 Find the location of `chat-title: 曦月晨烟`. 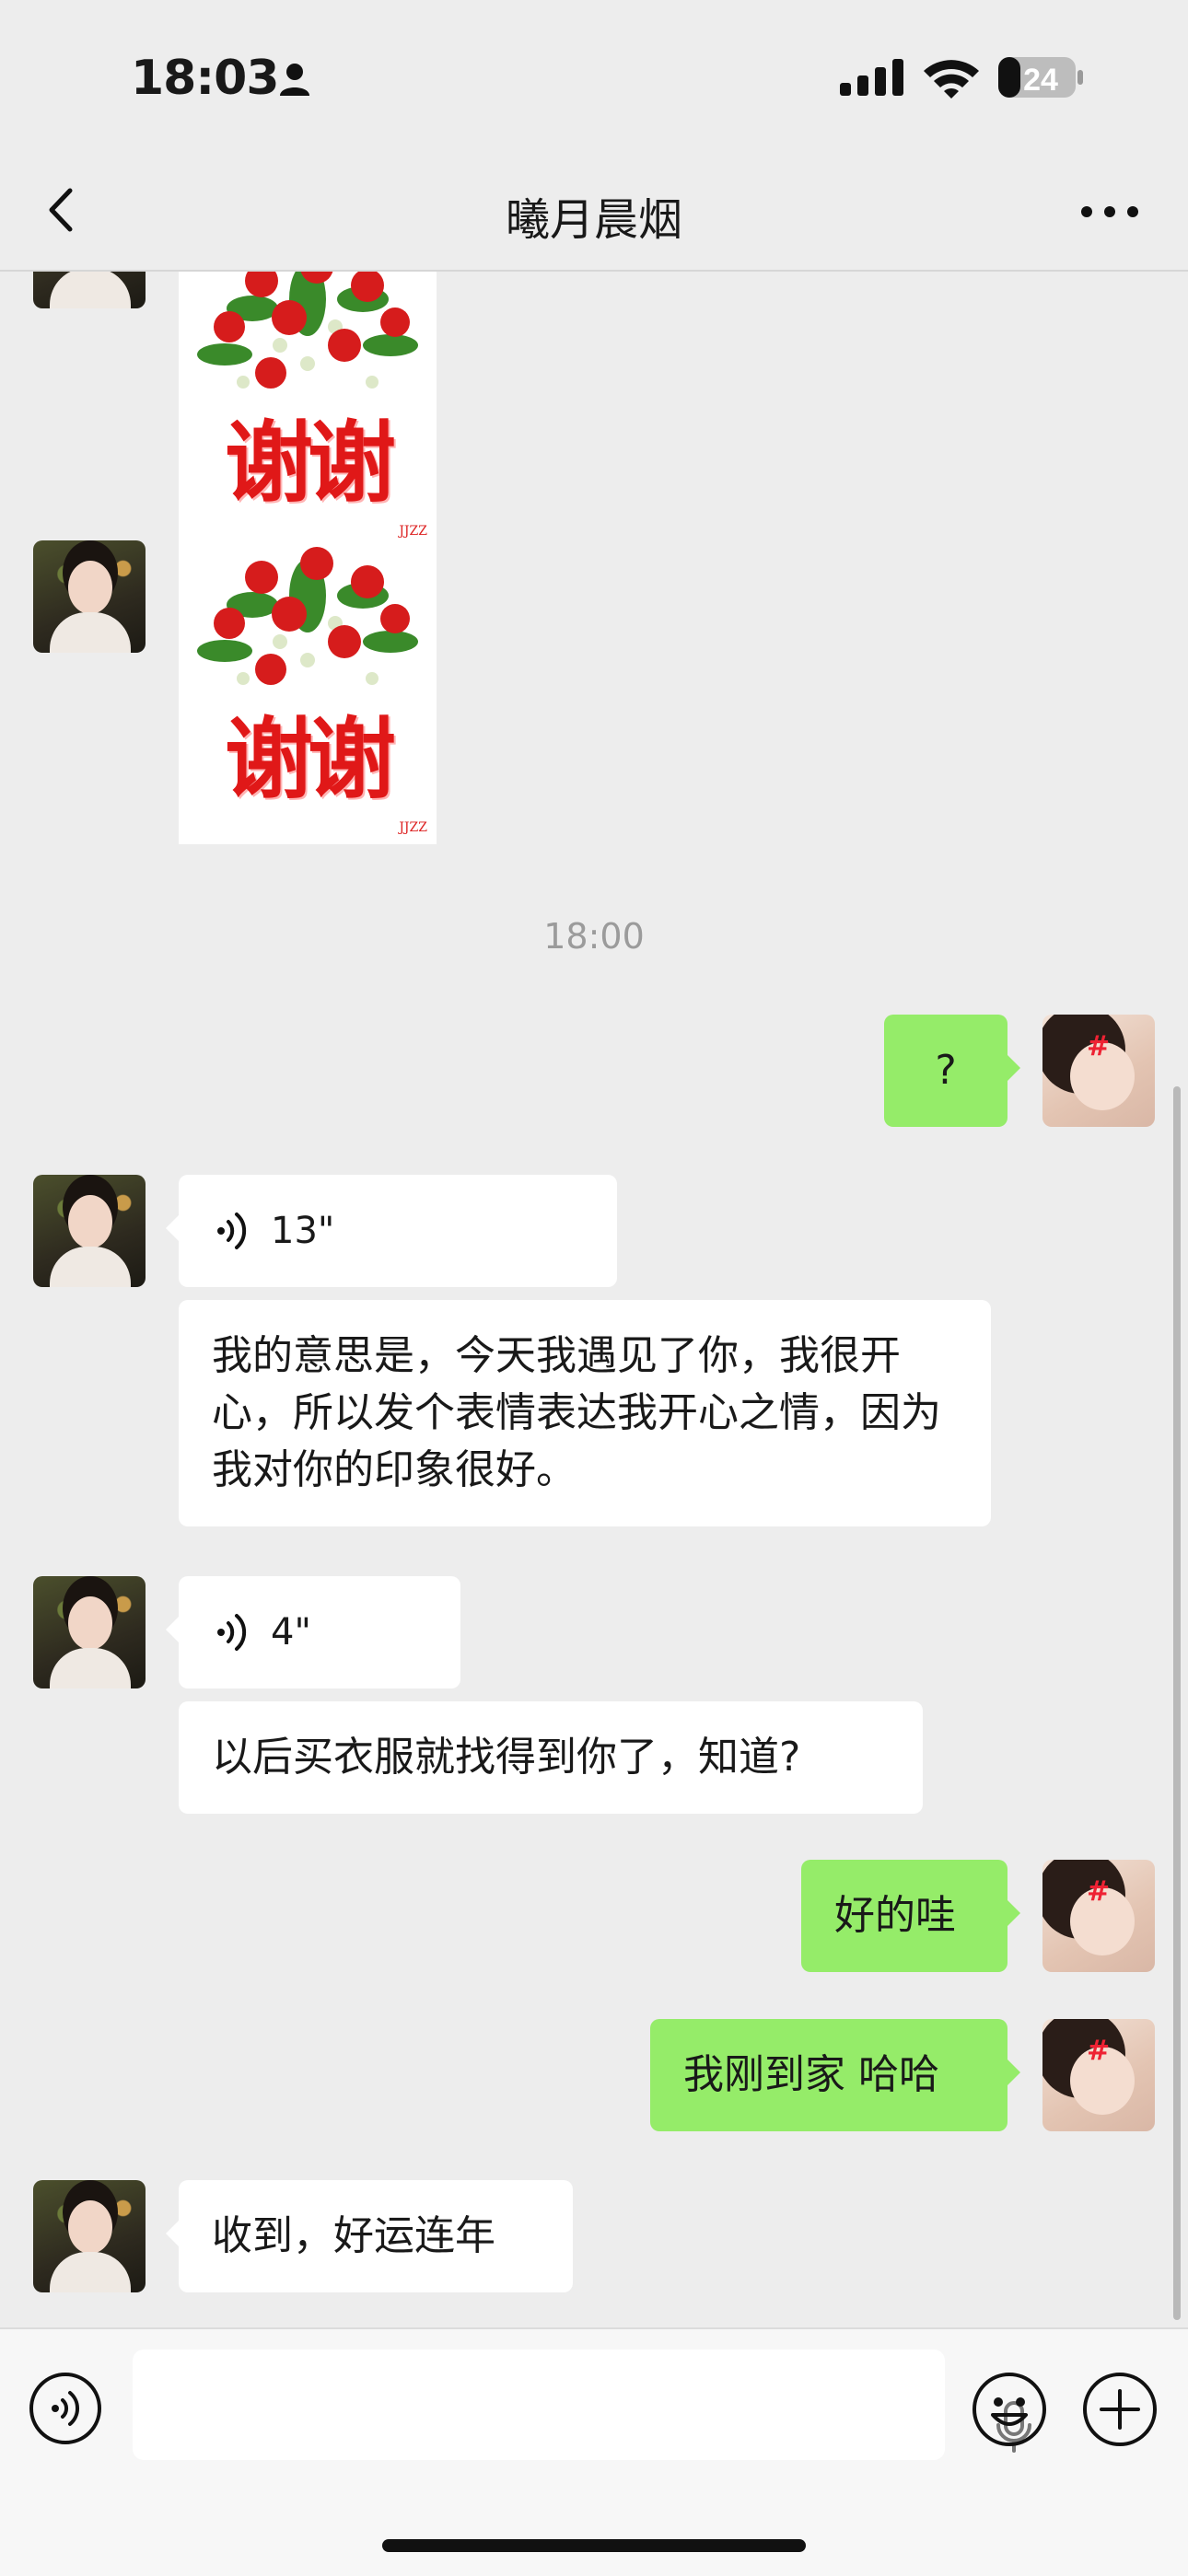

chat-title: 曦月晨烟 is located at coordinates (593, 220).